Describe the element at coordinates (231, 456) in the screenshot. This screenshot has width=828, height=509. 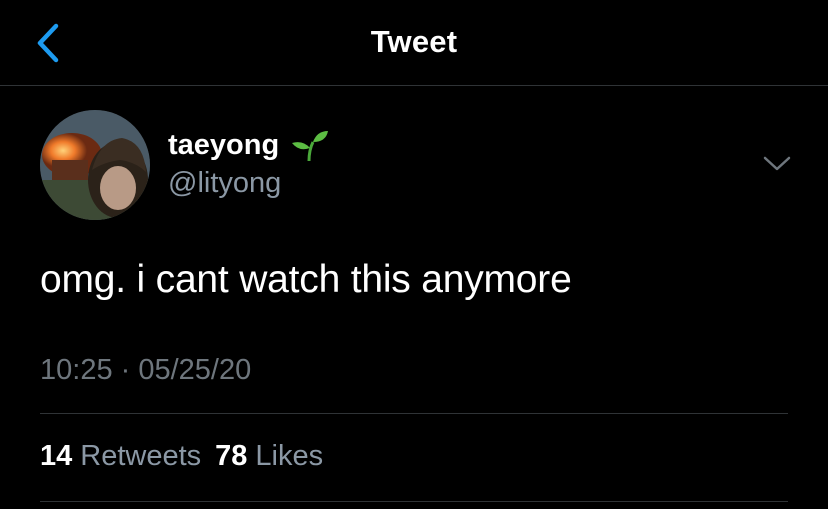
I see `likes-count: 78` at that location.